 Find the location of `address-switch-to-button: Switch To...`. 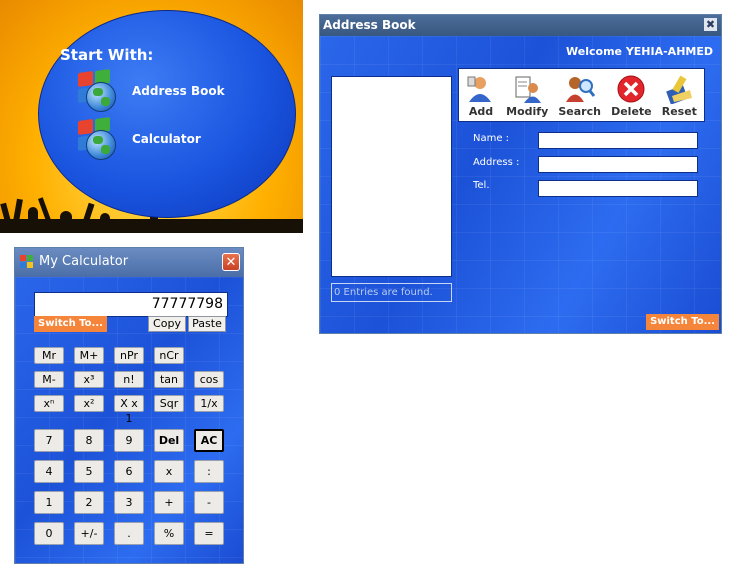

address-switch-to-button: Switch To... is located at coordinates (682, 322).